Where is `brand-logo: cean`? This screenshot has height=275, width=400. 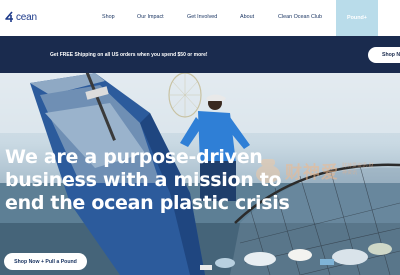
brand-logo: cean is located at coordinates (20, 17).